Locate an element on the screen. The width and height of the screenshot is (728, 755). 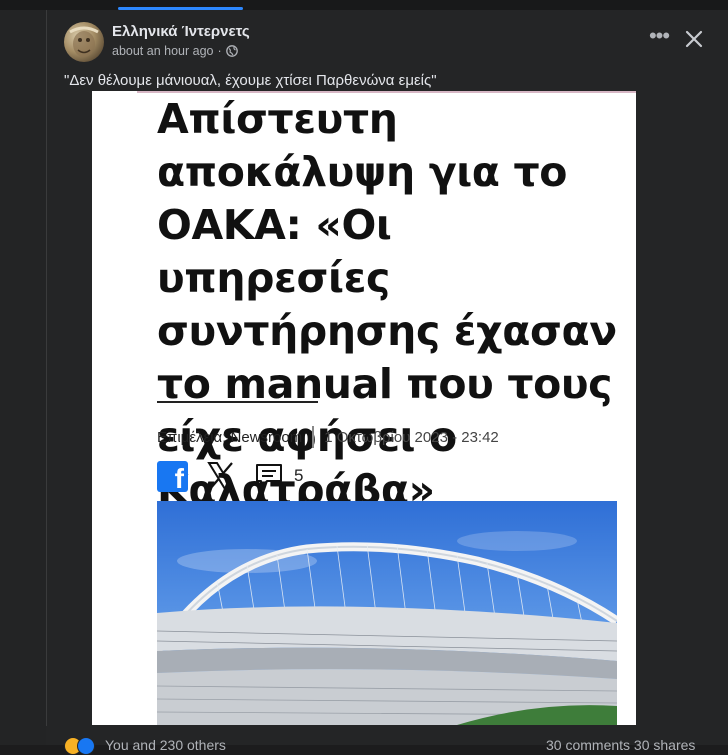
facebook-icon: f is located at coordinates (172, 477).